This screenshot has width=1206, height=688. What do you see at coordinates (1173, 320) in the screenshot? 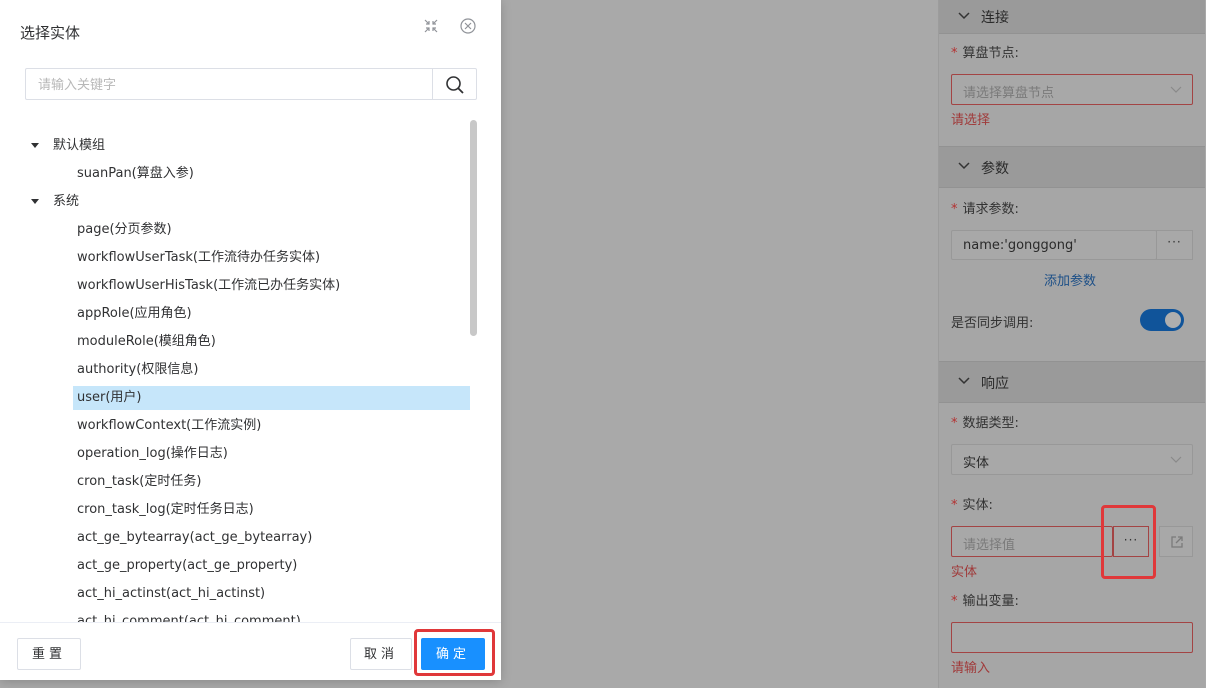
I see `toggle-knob` at bounding box center [1173, 320].